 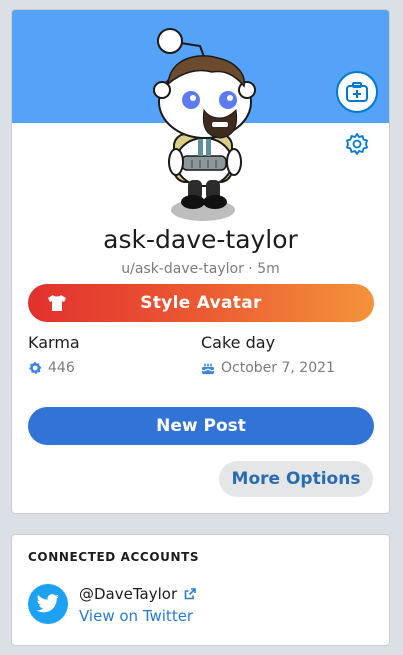 What do you see at coordinates (238, 342) in the screenshot?
I see `cake-day-title: Cake day` at bounding box center [238, 342].